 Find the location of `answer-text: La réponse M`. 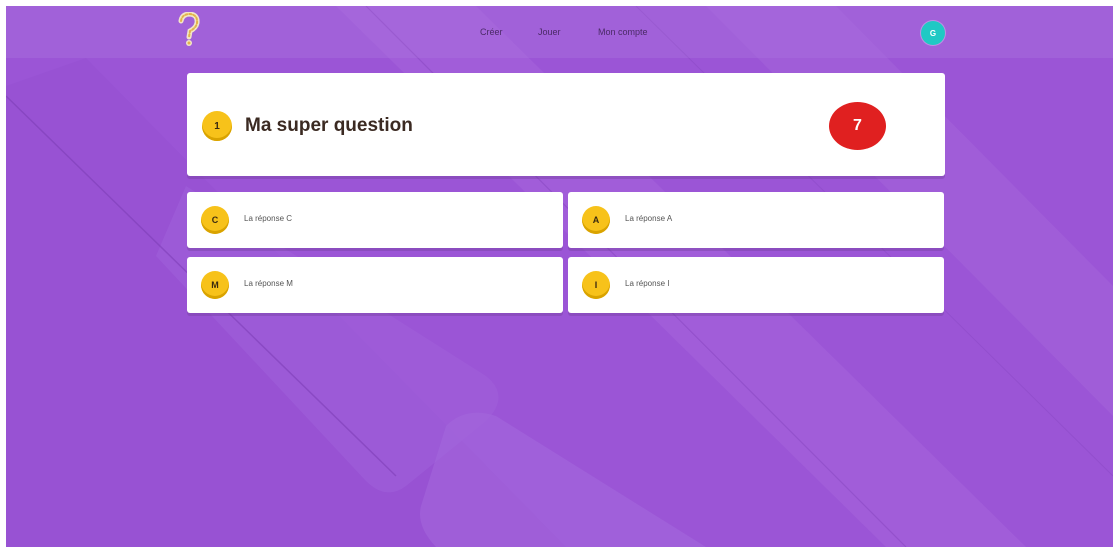

answer-text: La réponse M is located at coordinates (268, 283).